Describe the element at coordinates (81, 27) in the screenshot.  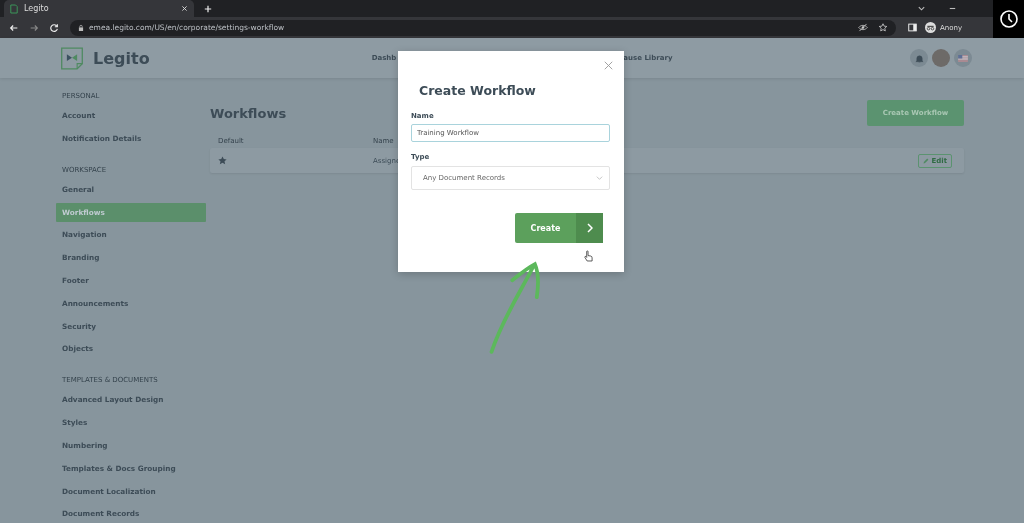
I see `lock-icon` at that location.